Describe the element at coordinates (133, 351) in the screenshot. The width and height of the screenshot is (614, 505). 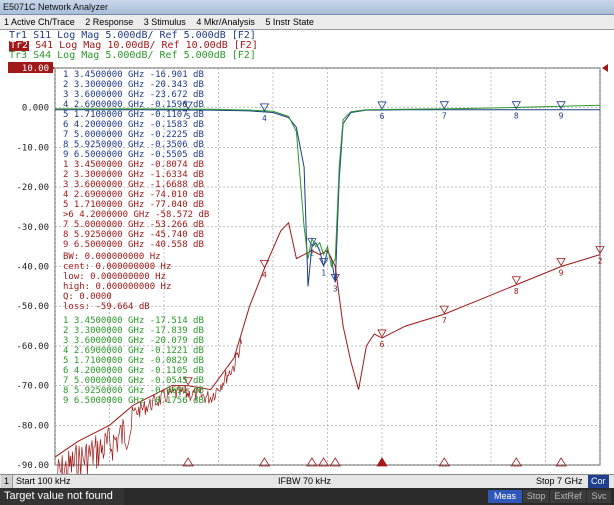
I see `marker-readout-green: 4 2.6900000 GHz -0.1221 dB` at that location.